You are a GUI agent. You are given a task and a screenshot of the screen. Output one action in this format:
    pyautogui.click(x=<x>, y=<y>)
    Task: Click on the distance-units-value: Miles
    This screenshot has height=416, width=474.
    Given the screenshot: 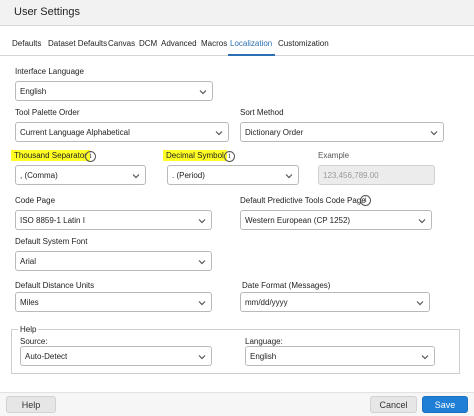 What is the action you would take?
    pyautogui.click(x=29, y=302)
    